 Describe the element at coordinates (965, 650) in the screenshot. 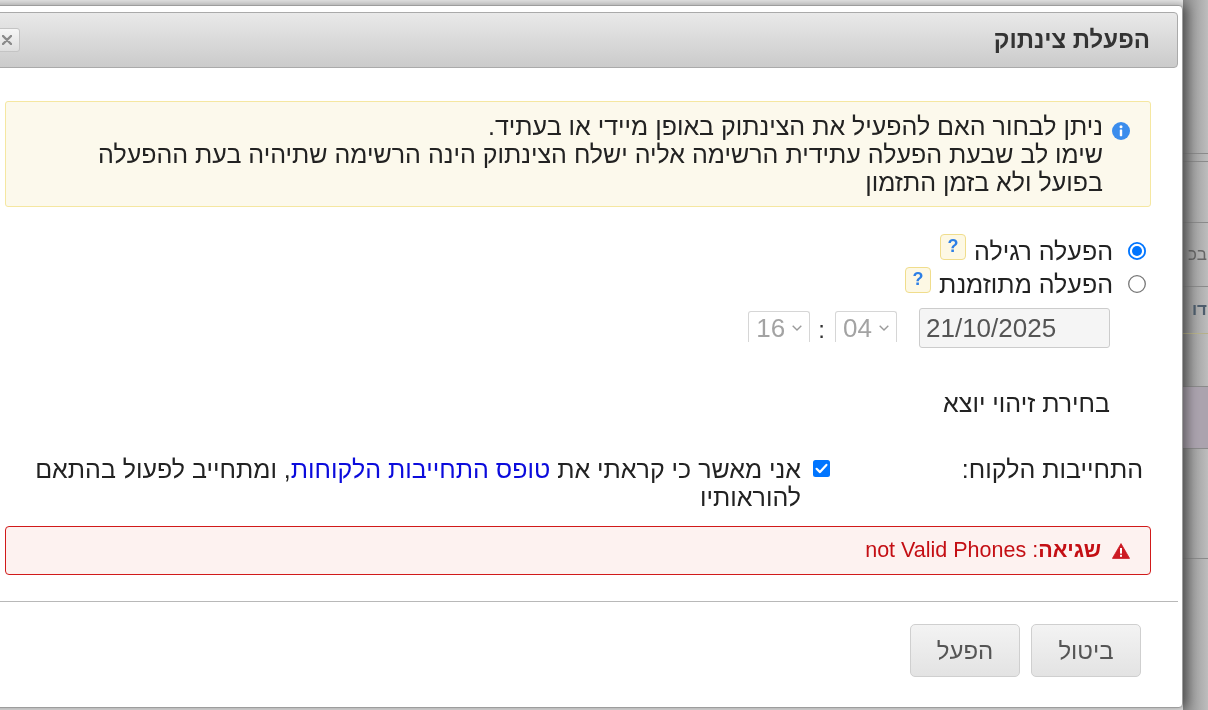

I see `dialog-button: הפעל` at that location.